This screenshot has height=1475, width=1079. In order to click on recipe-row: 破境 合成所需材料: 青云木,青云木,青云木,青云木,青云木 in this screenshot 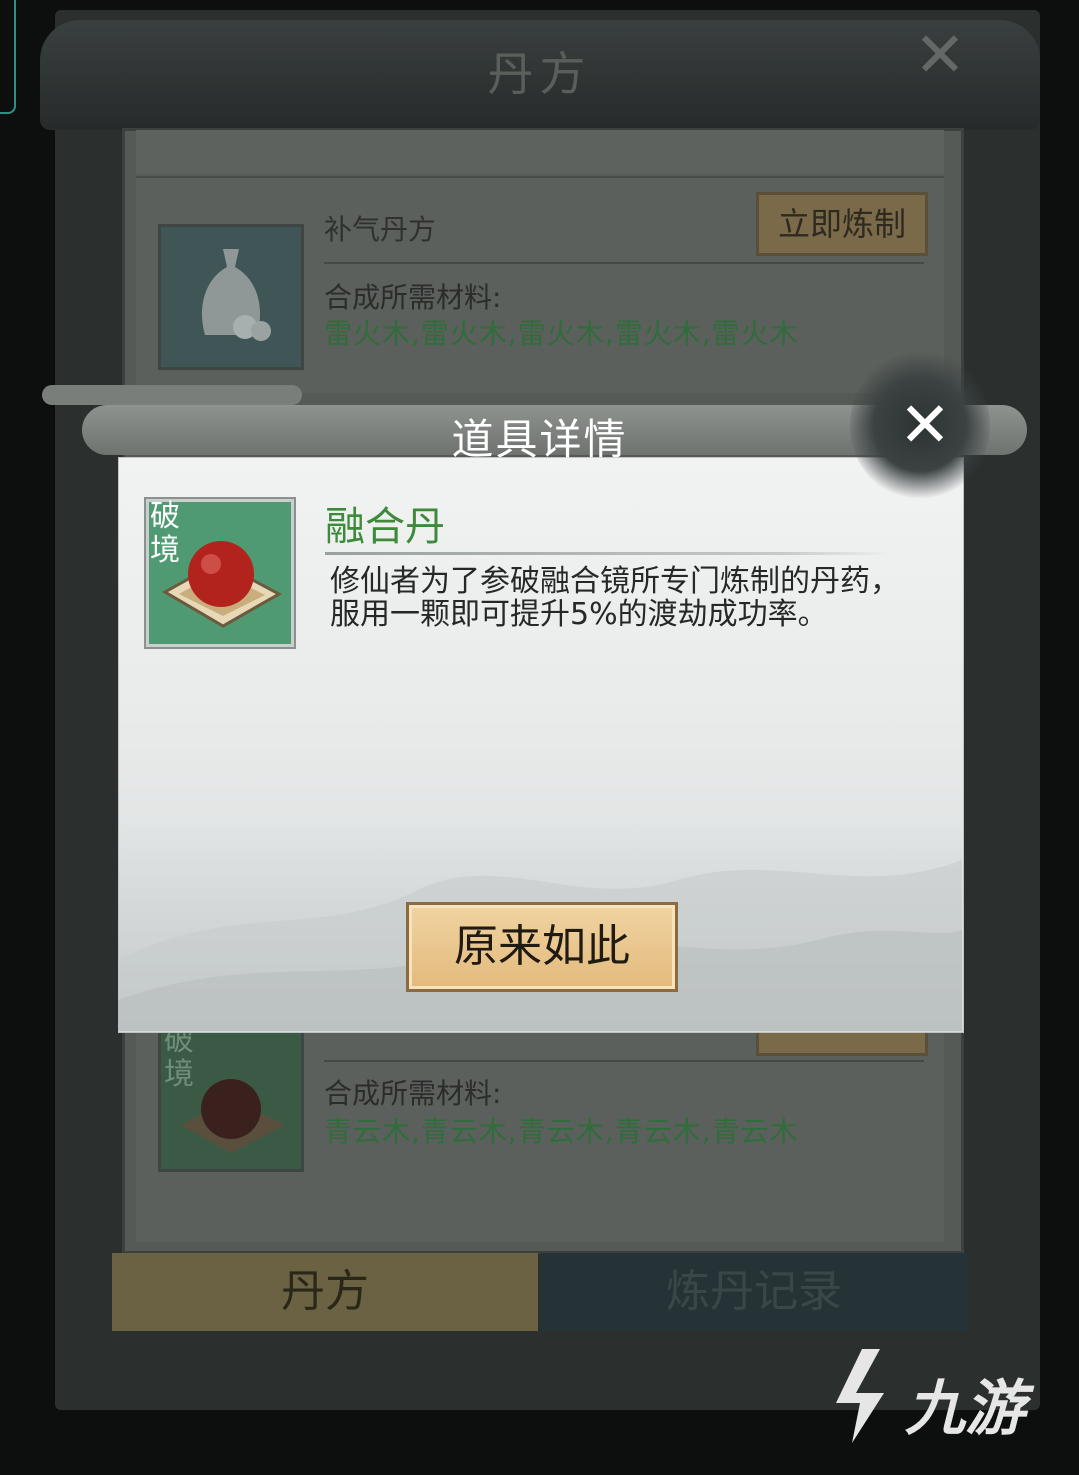, I will do `click(540, 1121)`.